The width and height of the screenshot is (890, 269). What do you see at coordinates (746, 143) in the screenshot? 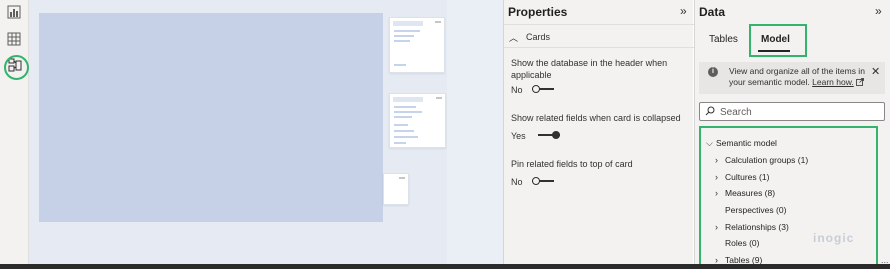
I see `tree-root-label: Semantic model` at bounding box center [746, 143].